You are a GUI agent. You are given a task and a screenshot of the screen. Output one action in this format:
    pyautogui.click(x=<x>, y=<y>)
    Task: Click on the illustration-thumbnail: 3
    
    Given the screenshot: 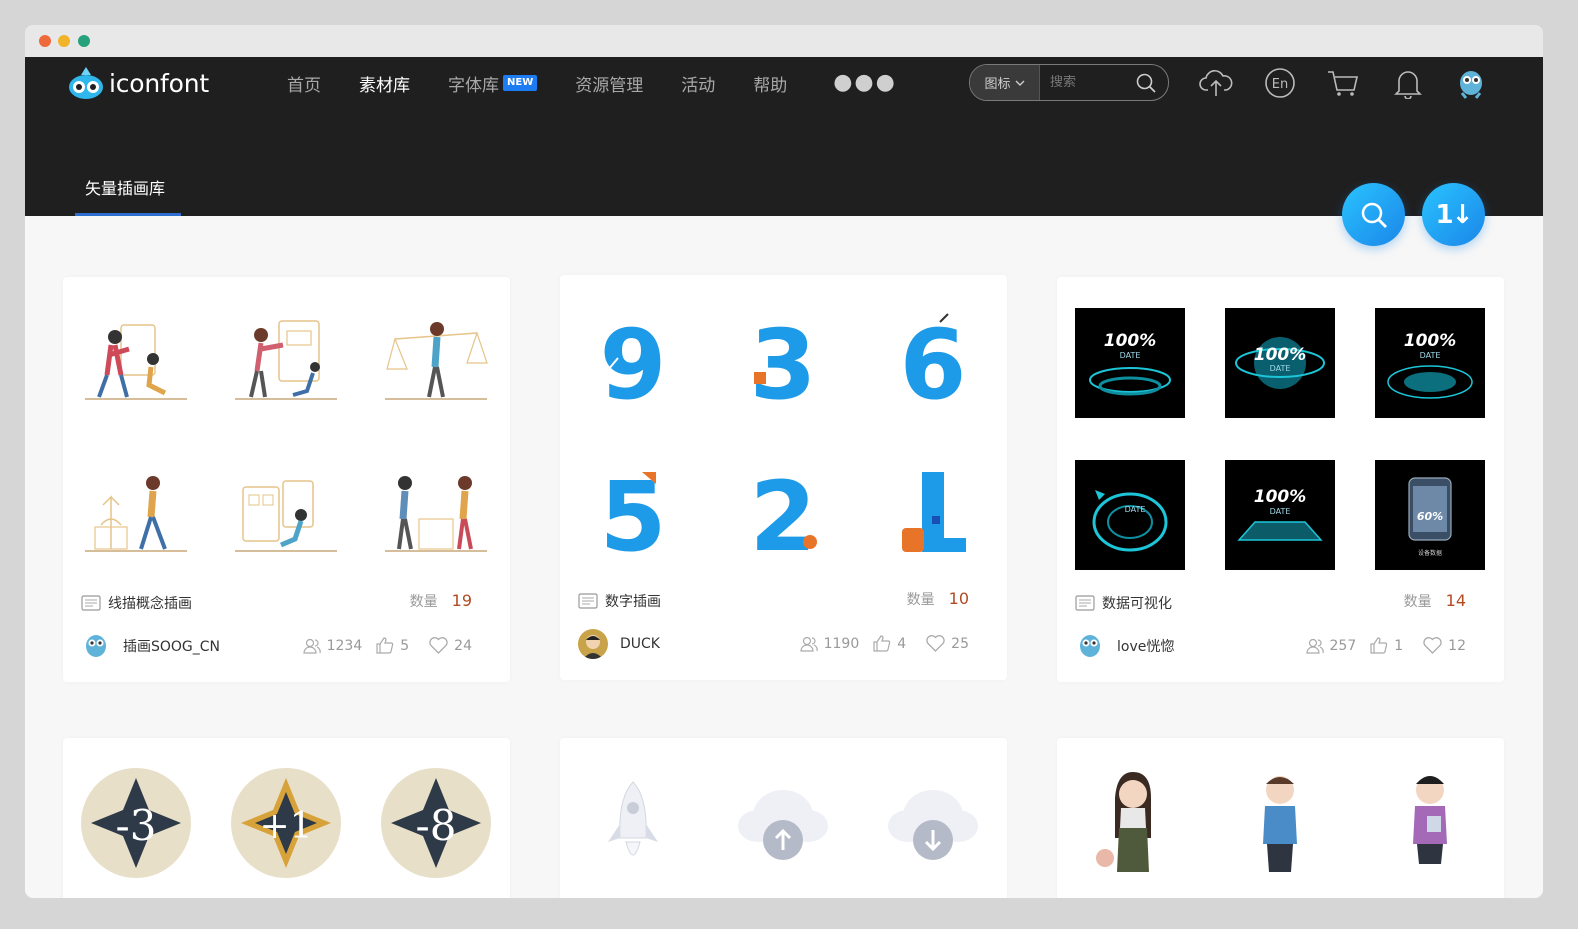 What is the action you would take?
    pyautogui.click(x=783, y=360)
    